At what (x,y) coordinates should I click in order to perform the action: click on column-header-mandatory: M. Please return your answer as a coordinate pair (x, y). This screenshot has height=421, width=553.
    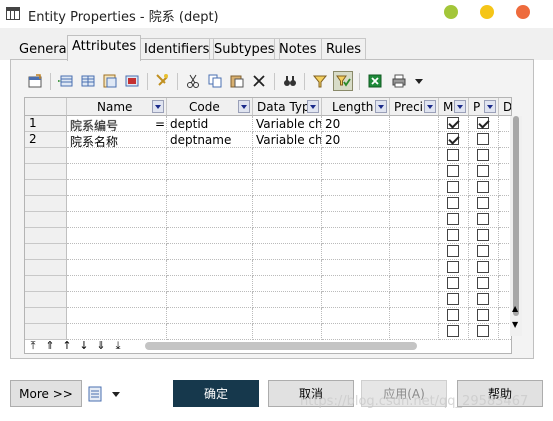
    Looking at the image, I should click on (454, 107).